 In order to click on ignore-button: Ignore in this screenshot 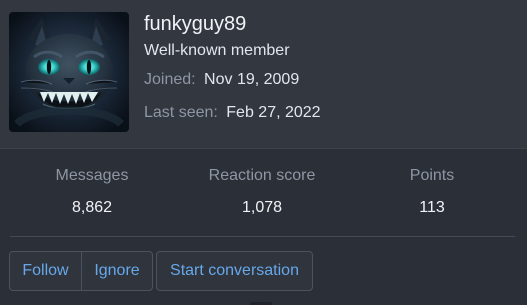, I will do `click(117, 271)`.